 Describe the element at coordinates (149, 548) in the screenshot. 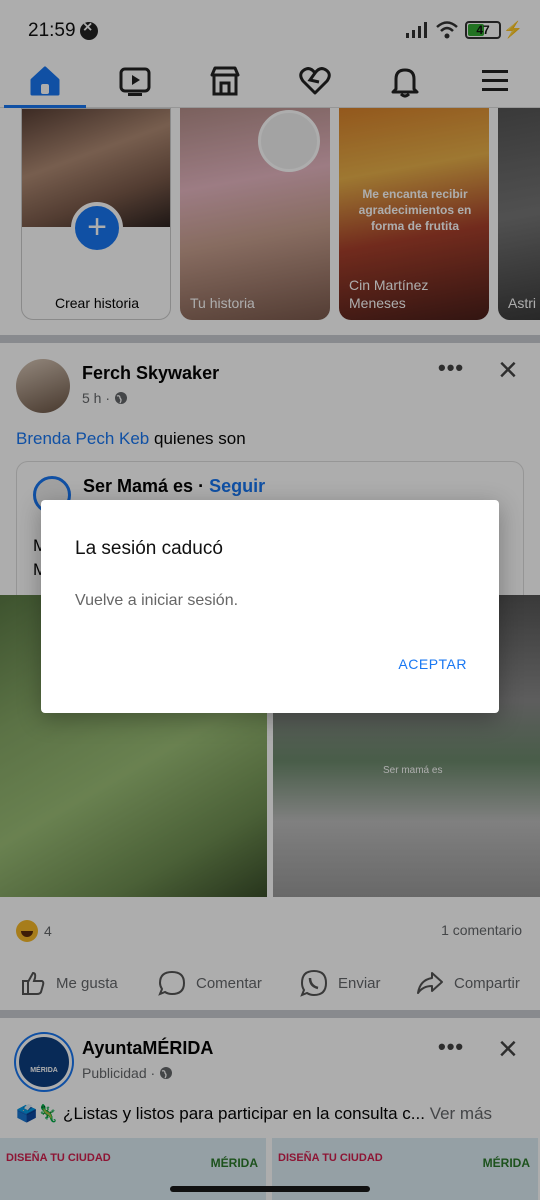

I see `dialog-title: La sesión caducó` at that location.